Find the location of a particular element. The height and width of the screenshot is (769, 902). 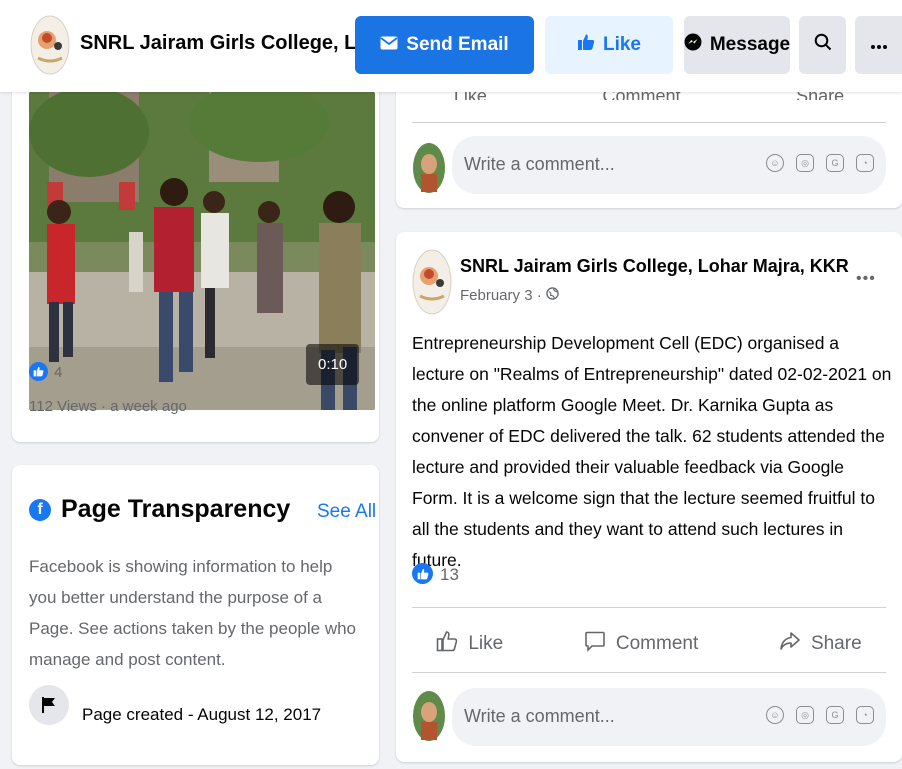

more-options-button is located at coordinates (878, 45).